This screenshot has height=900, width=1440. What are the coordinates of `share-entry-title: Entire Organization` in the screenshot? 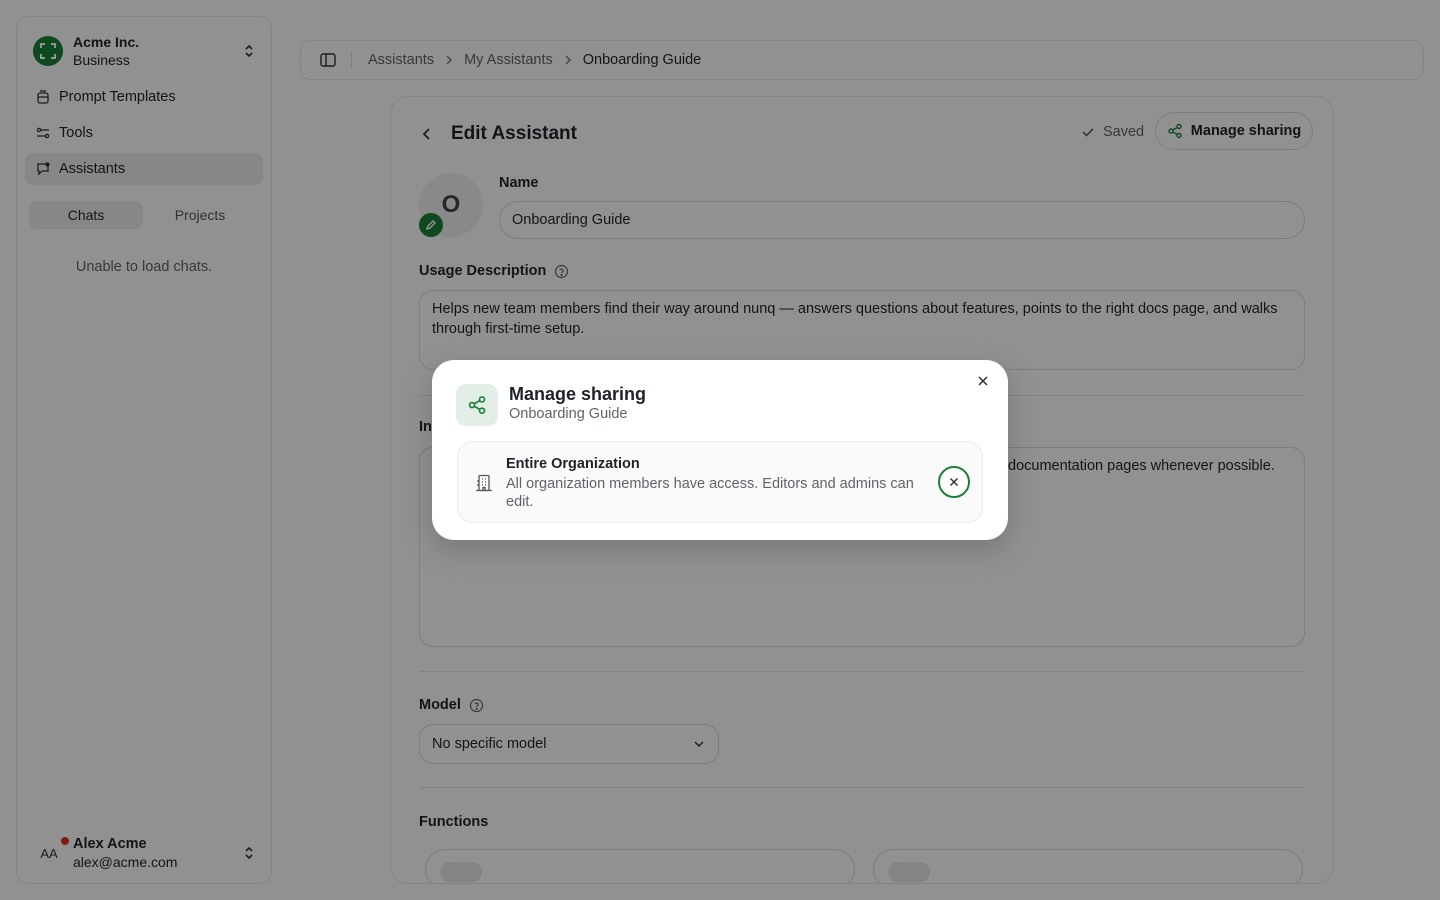 It's located at (573, 464).